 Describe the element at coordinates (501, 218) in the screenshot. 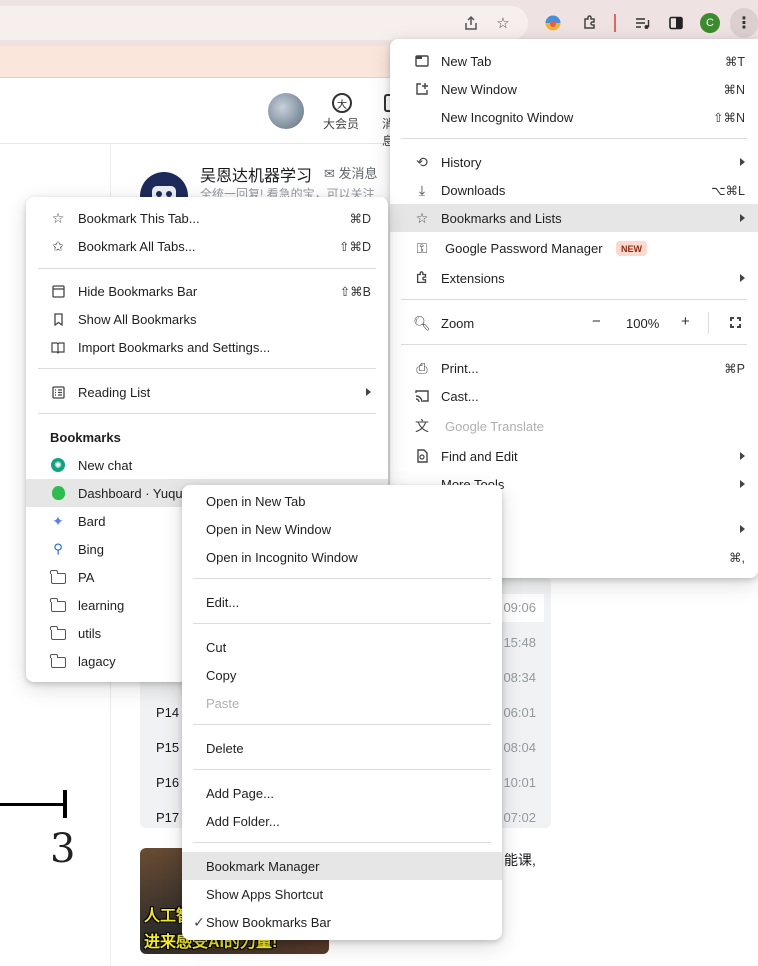

I see `menu-item-label: Bookmarks and Lists` at that location.